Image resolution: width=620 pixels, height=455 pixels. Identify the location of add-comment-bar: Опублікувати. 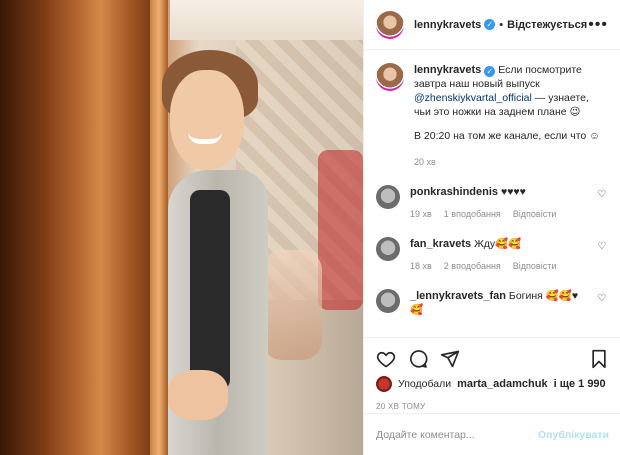
(492, 434).